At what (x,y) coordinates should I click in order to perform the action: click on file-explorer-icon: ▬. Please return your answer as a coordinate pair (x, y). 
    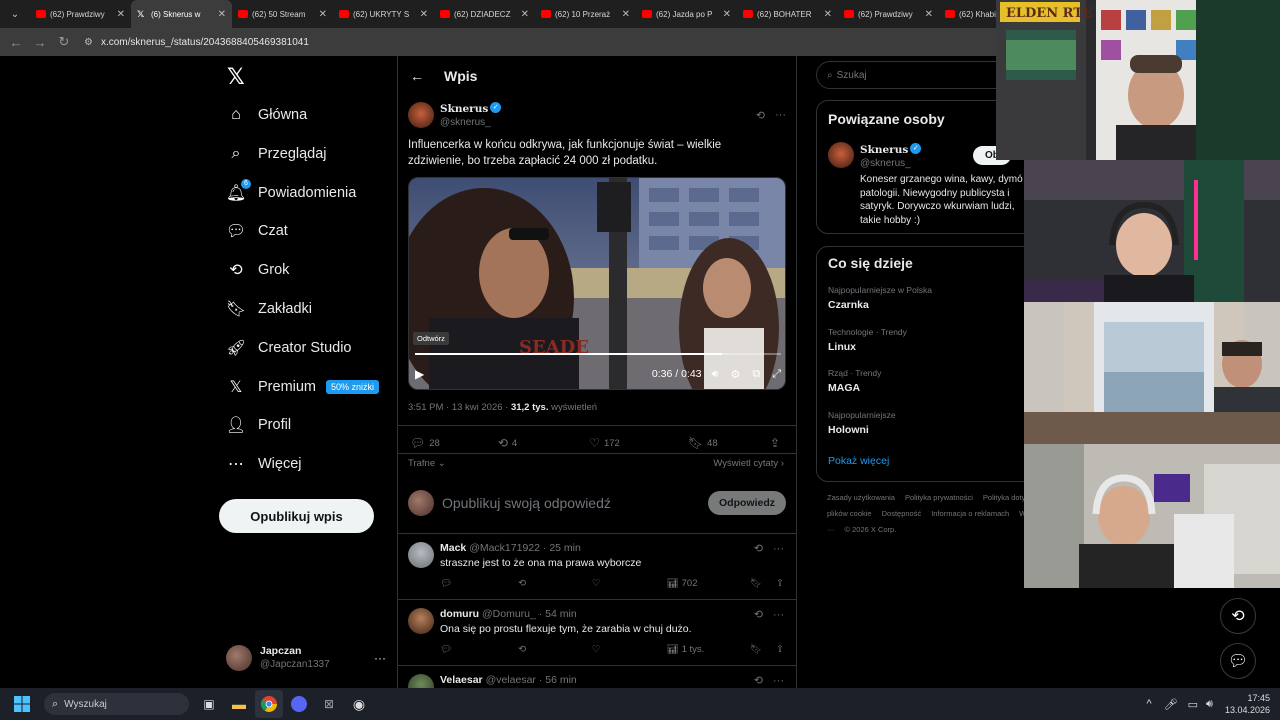
    Looking at the image, I should click on (239, 704).